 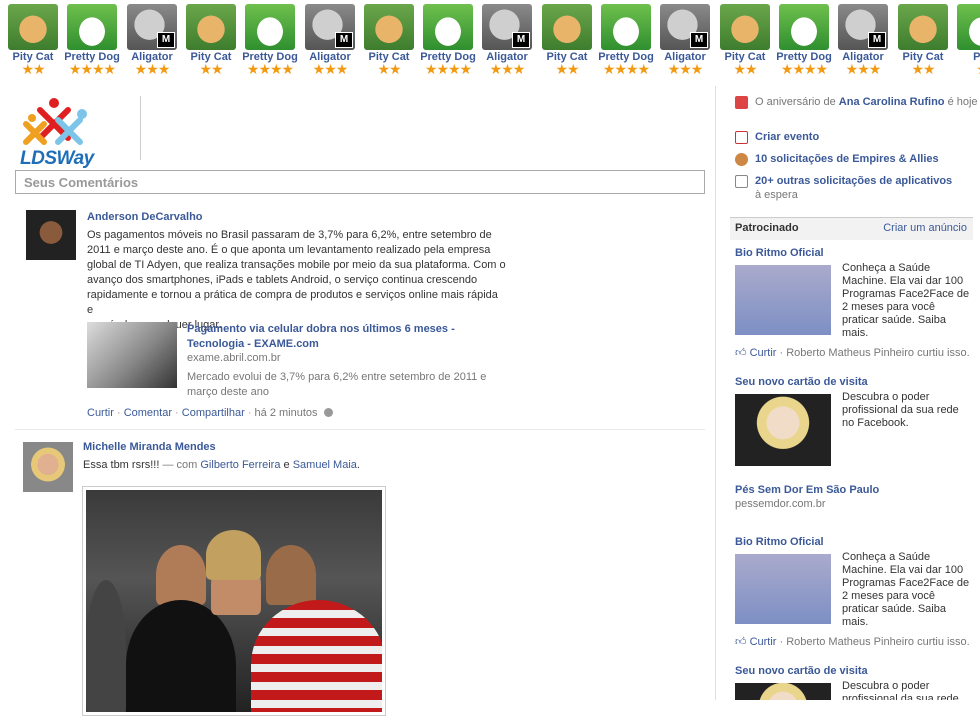 I want to click on comment-input: Seus Comentários, so click(x=360, y=182).